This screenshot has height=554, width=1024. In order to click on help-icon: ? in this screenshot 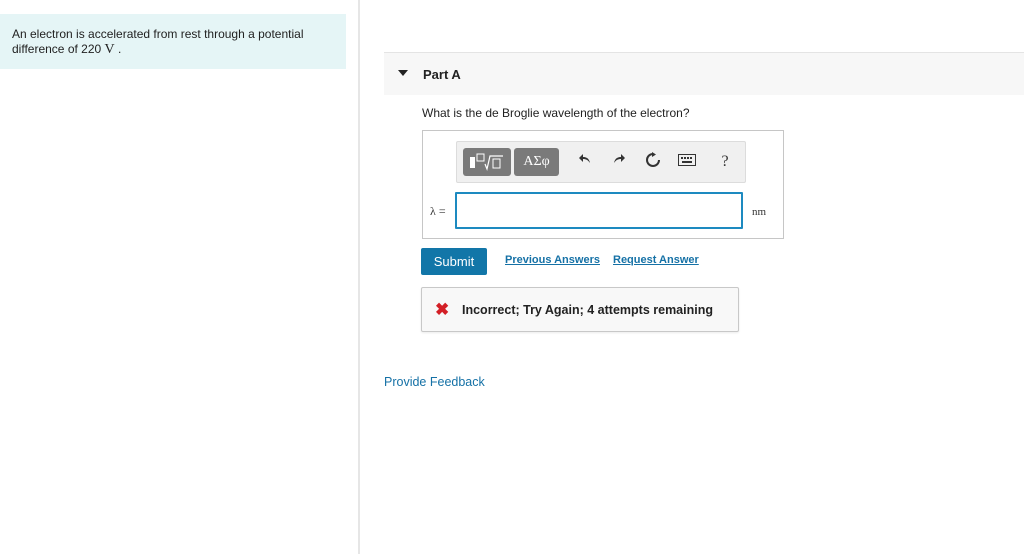, I will do `click(725, 162)`.